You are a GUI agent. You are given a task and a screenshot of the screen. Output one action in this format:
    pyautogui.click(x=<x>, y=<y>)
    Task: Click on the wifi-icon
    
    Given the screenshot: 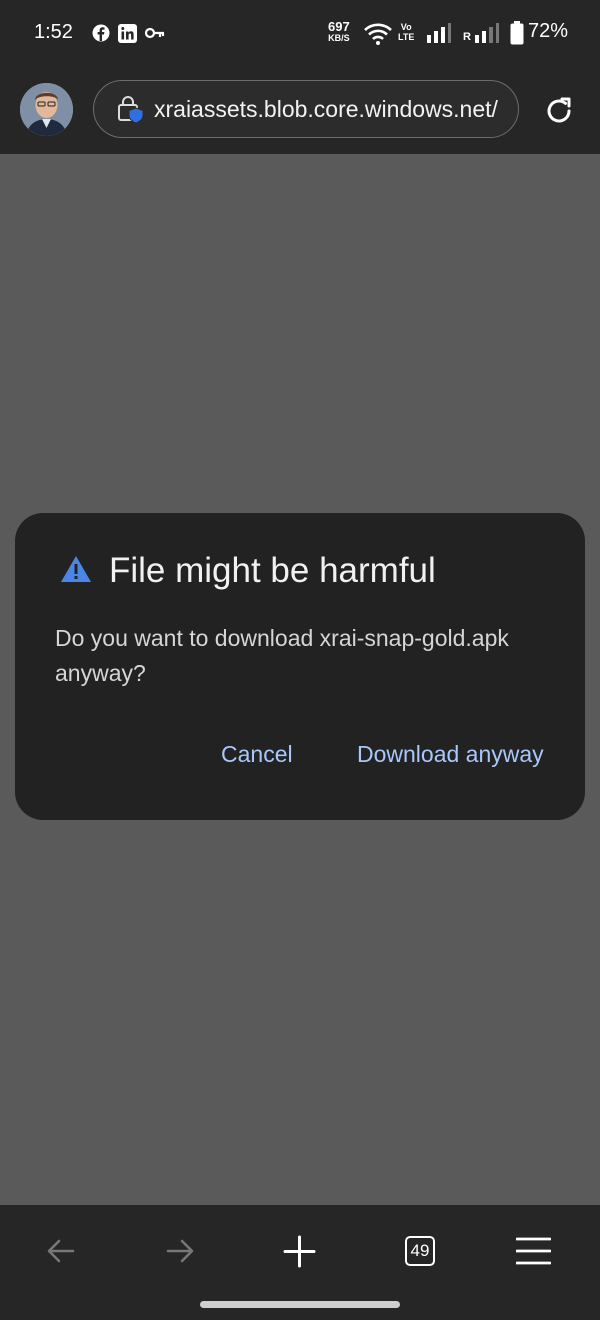 What is the action you would take?
    pyautogui.click(x=378, y=34)
    